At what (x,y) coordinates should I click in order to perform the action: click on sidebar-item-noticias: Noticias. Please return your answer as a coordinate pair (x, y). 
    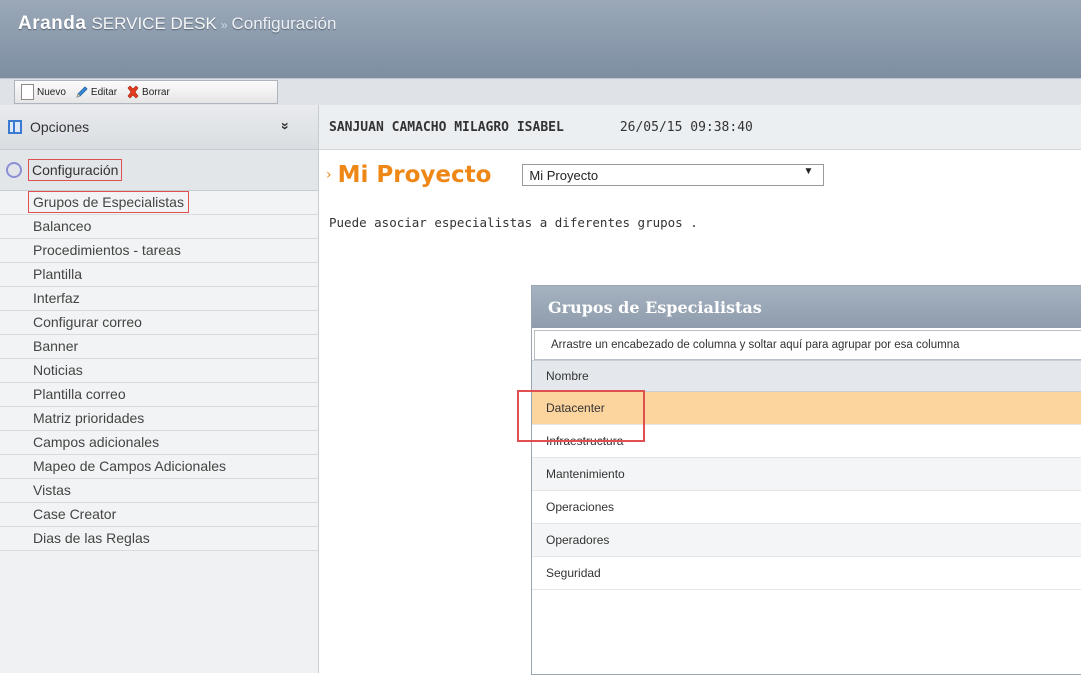
    Looking at the image, I should click on (159, 371).